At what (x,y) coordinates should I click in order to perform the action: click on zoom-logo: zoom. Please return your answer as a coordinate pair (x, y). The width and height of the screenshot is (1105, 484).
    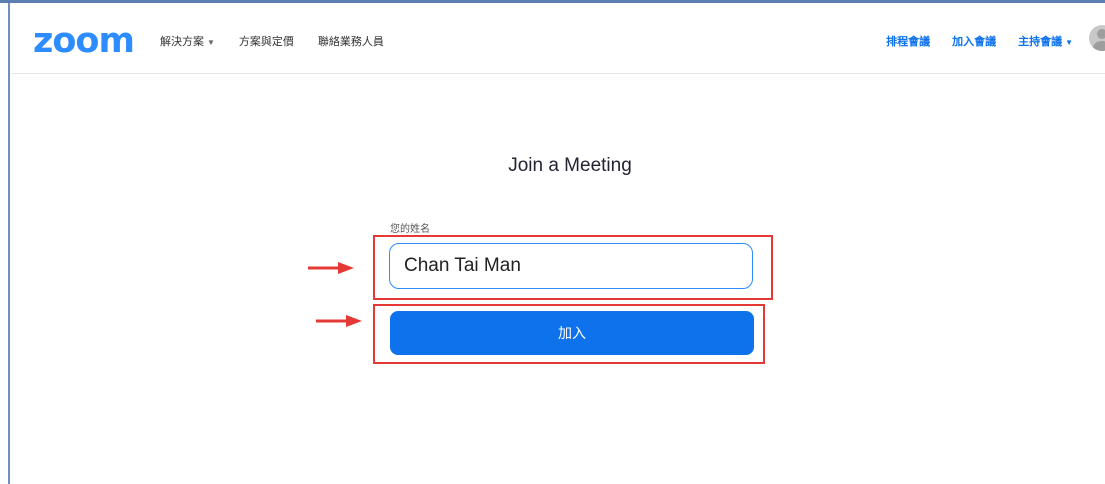
    Looking at the image, I should click on (84, 41).